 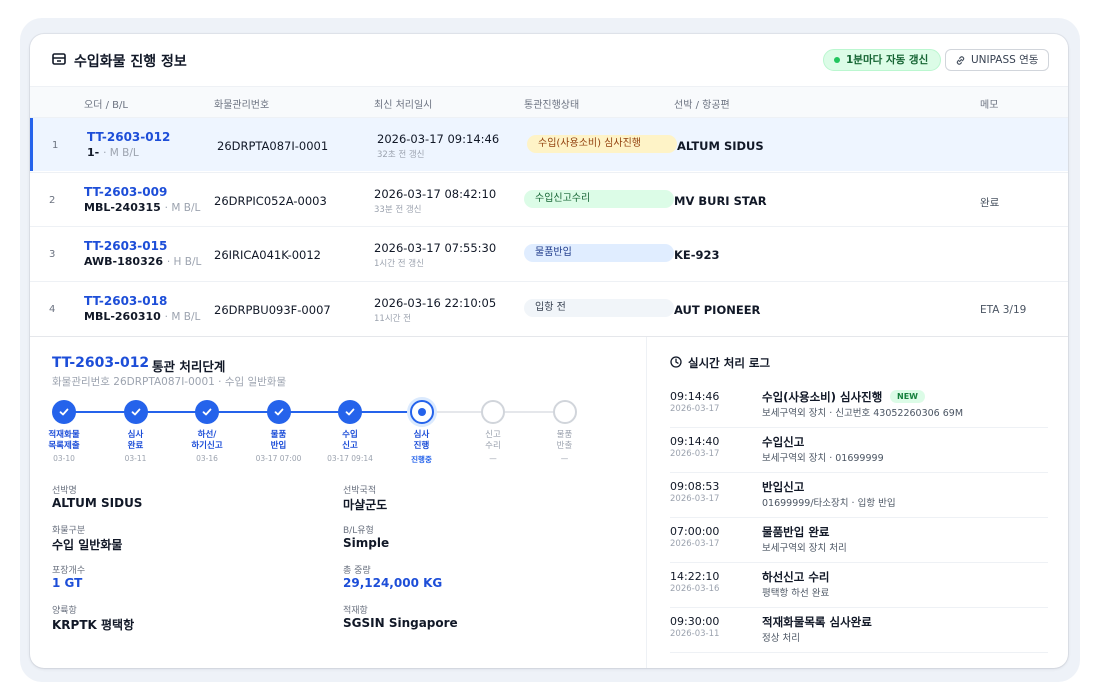 I want to click on log-description: 평택항 하선 완료, so click(x=796, y=593).